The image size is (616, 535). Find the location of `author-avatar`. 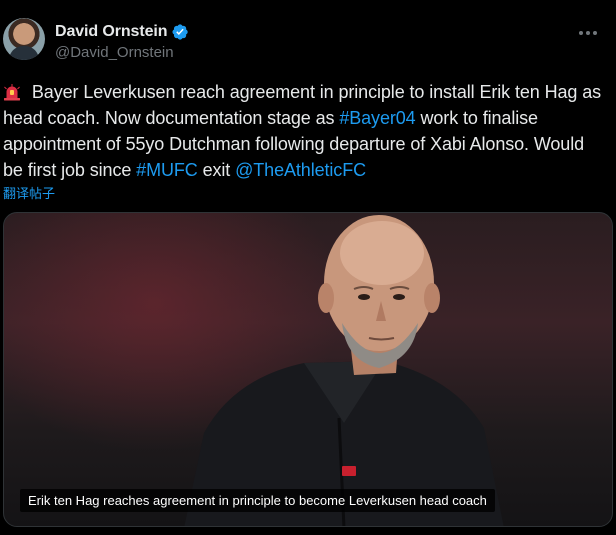

author-avatar is located at coordinates (24, 39).